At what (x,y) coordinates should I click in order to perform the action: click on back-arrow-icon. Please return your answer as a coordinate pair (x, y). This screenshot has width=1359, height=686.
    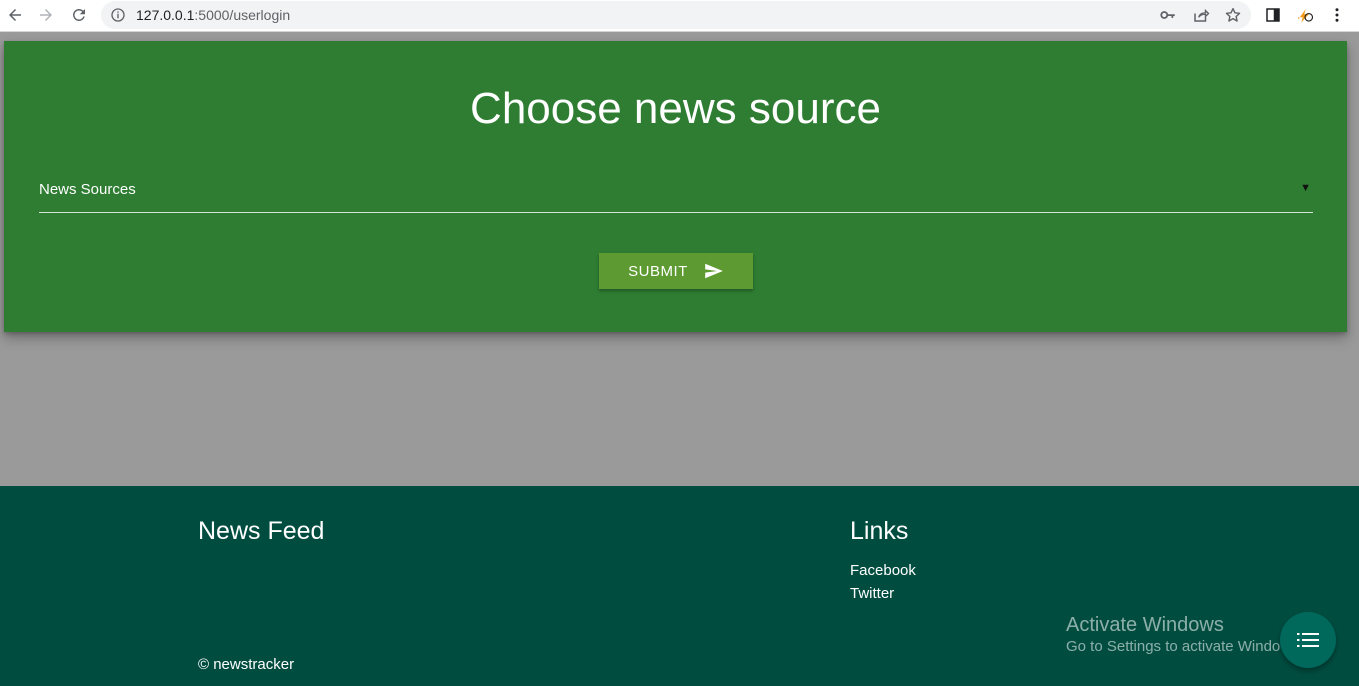
    Looking at the image, I should click on (15, 15).